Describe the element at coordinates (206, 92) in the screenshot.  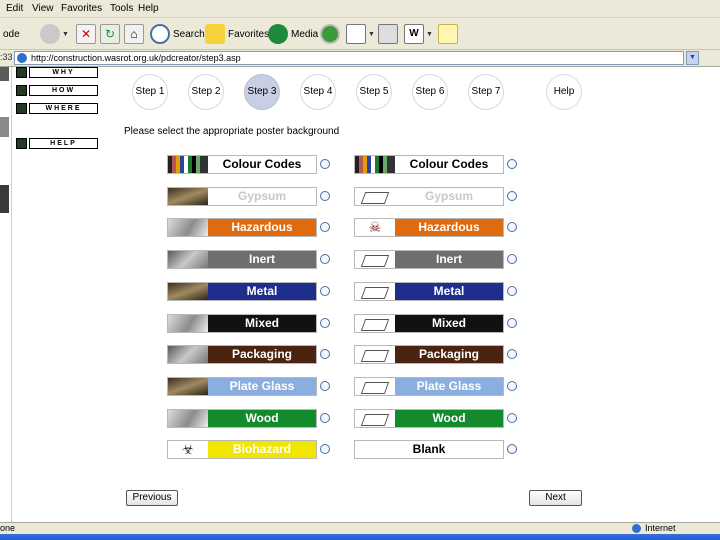
I see `step-2-button: Step 2` at that location.